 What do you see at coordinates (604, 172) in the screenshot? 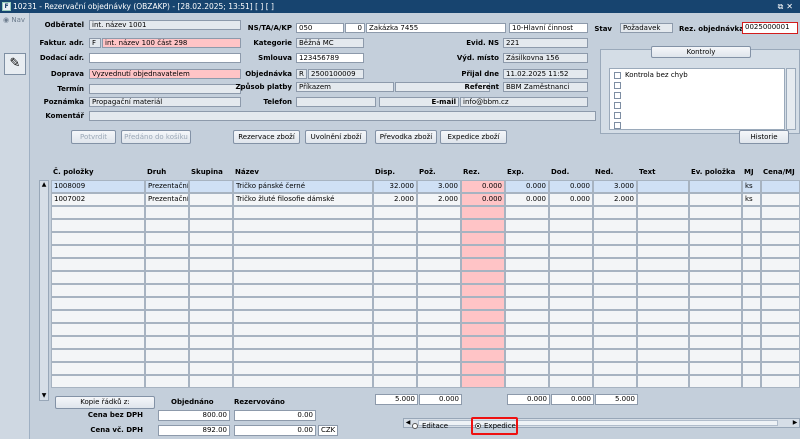
I see `col-ned: Ned.` at bounding box center [604, 172].